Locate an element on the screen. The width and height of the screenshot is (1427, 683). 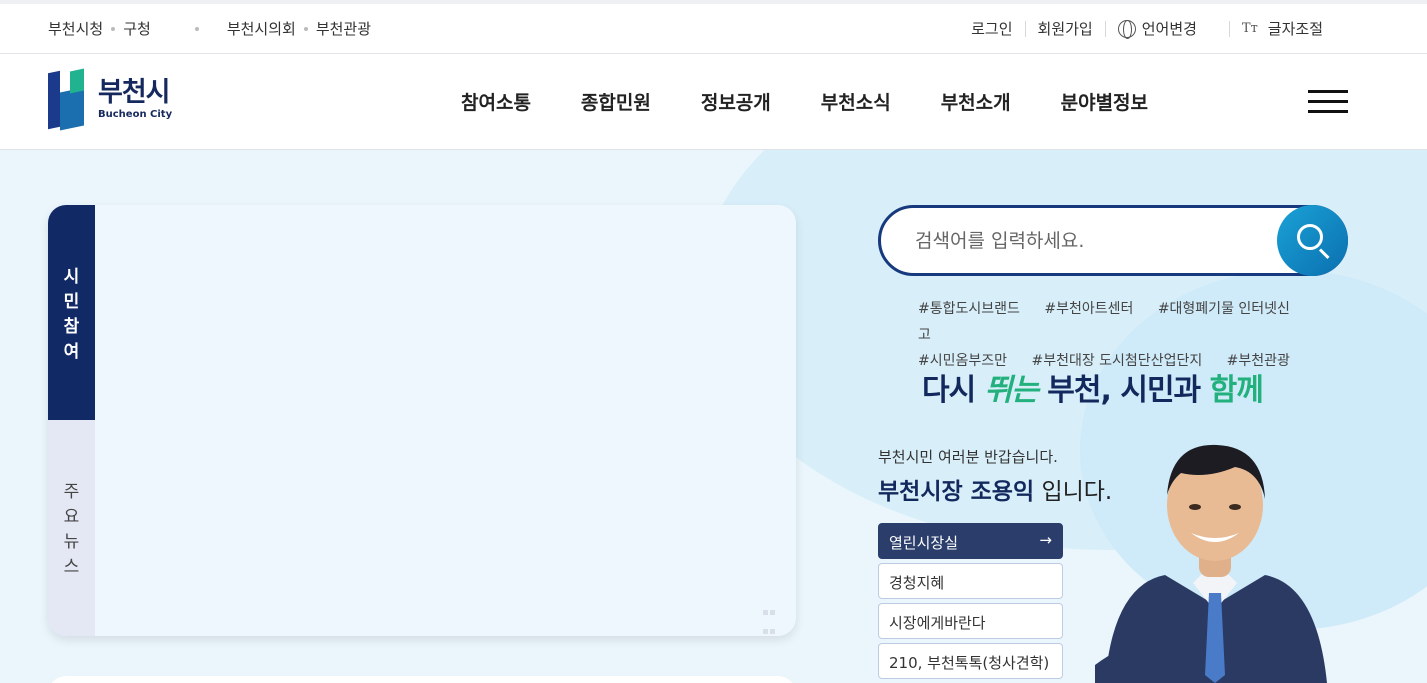
language-button: 언어변경 is located at coordinates (1169, 28).